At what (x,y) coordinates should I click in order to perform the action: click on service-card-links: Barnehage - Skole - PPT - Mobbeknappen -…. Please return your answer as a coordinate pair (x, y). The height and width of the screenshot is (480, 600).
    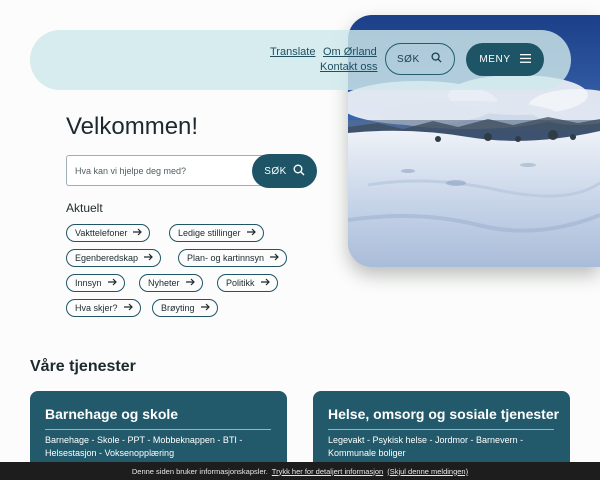
    Looking at the image, I should click on (159, 447).